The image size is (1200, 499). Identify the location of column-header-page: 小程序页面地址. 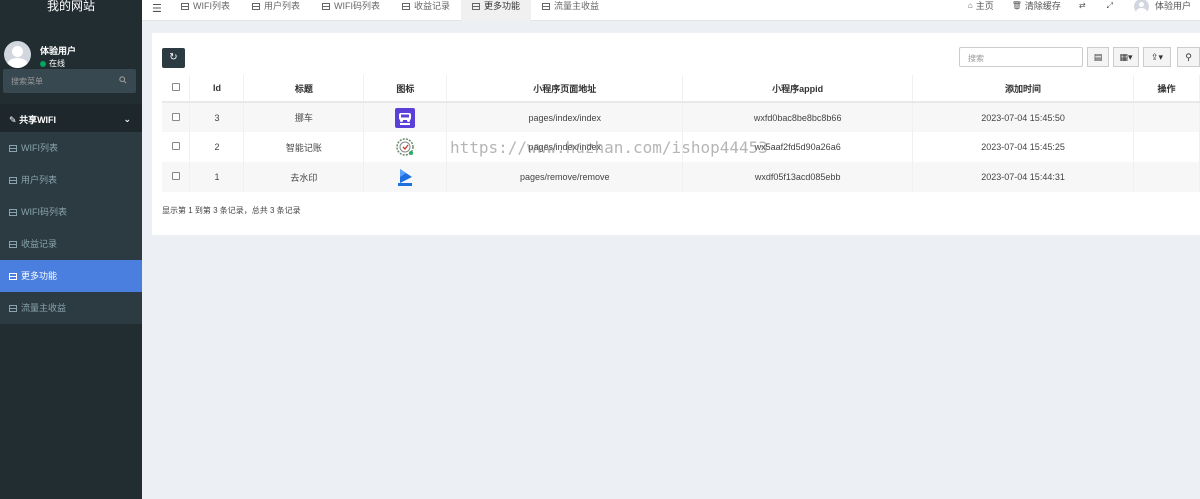
(565, 89).